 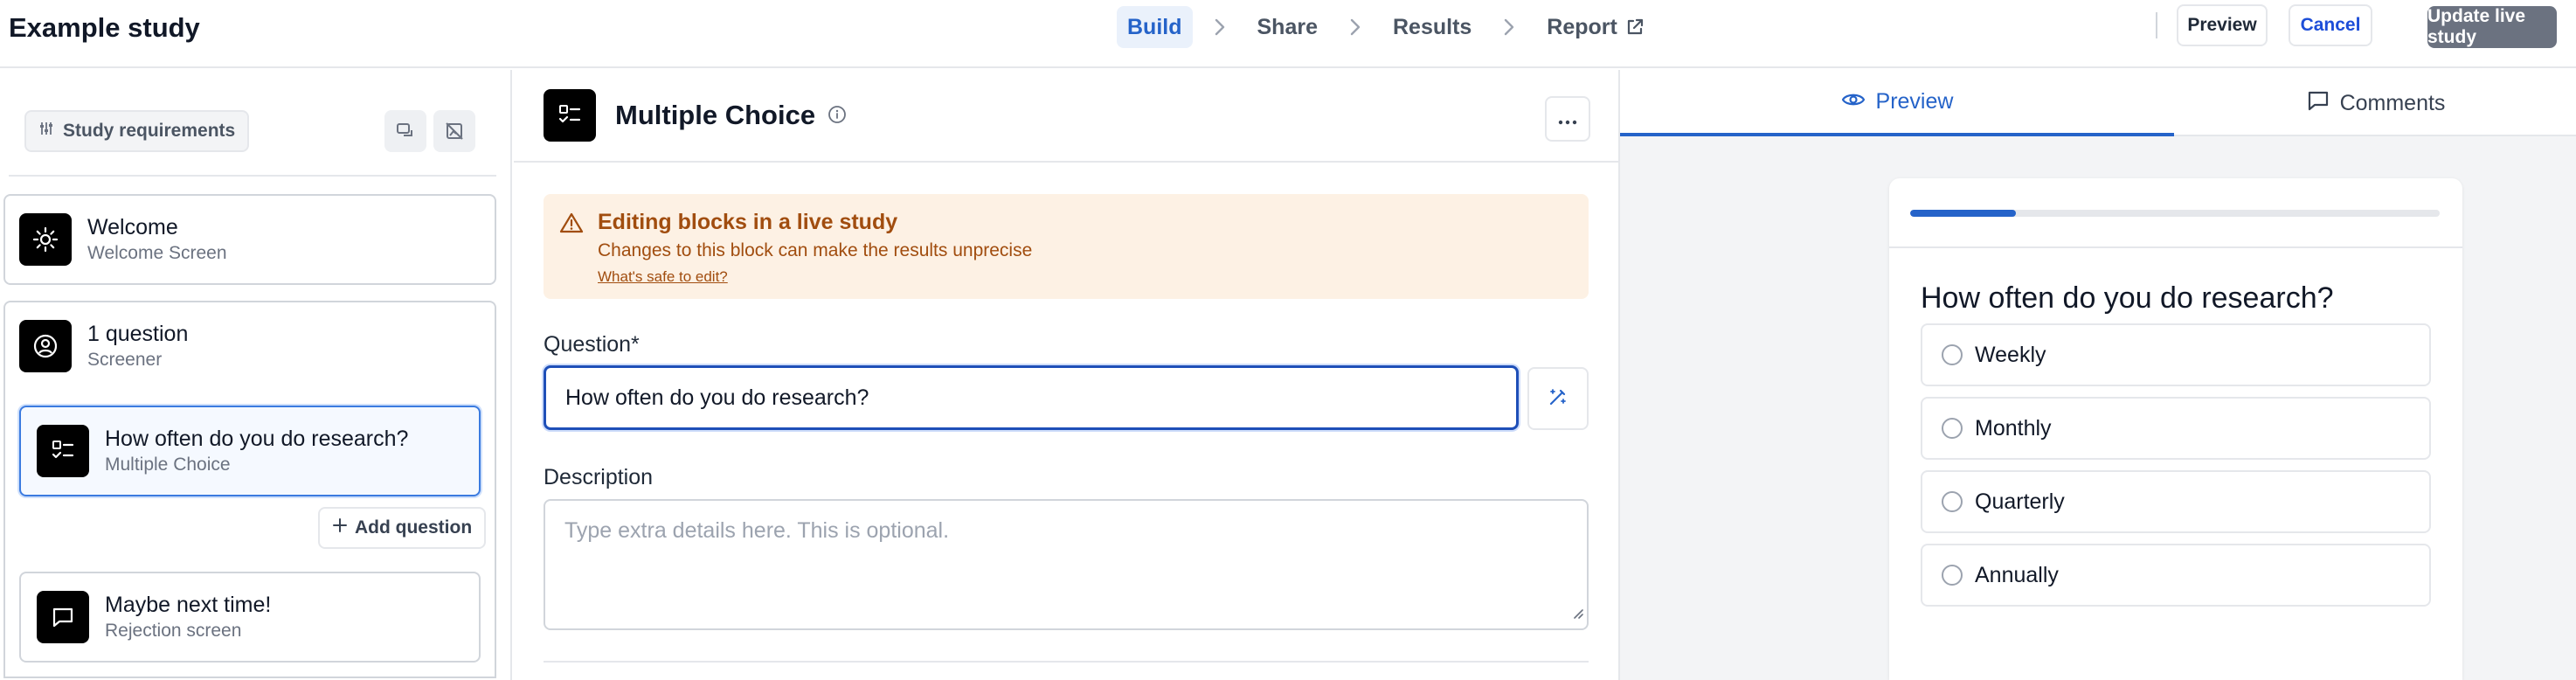 I want to click on question-block-title: How often do you do research?, so click(x=257, y=439).